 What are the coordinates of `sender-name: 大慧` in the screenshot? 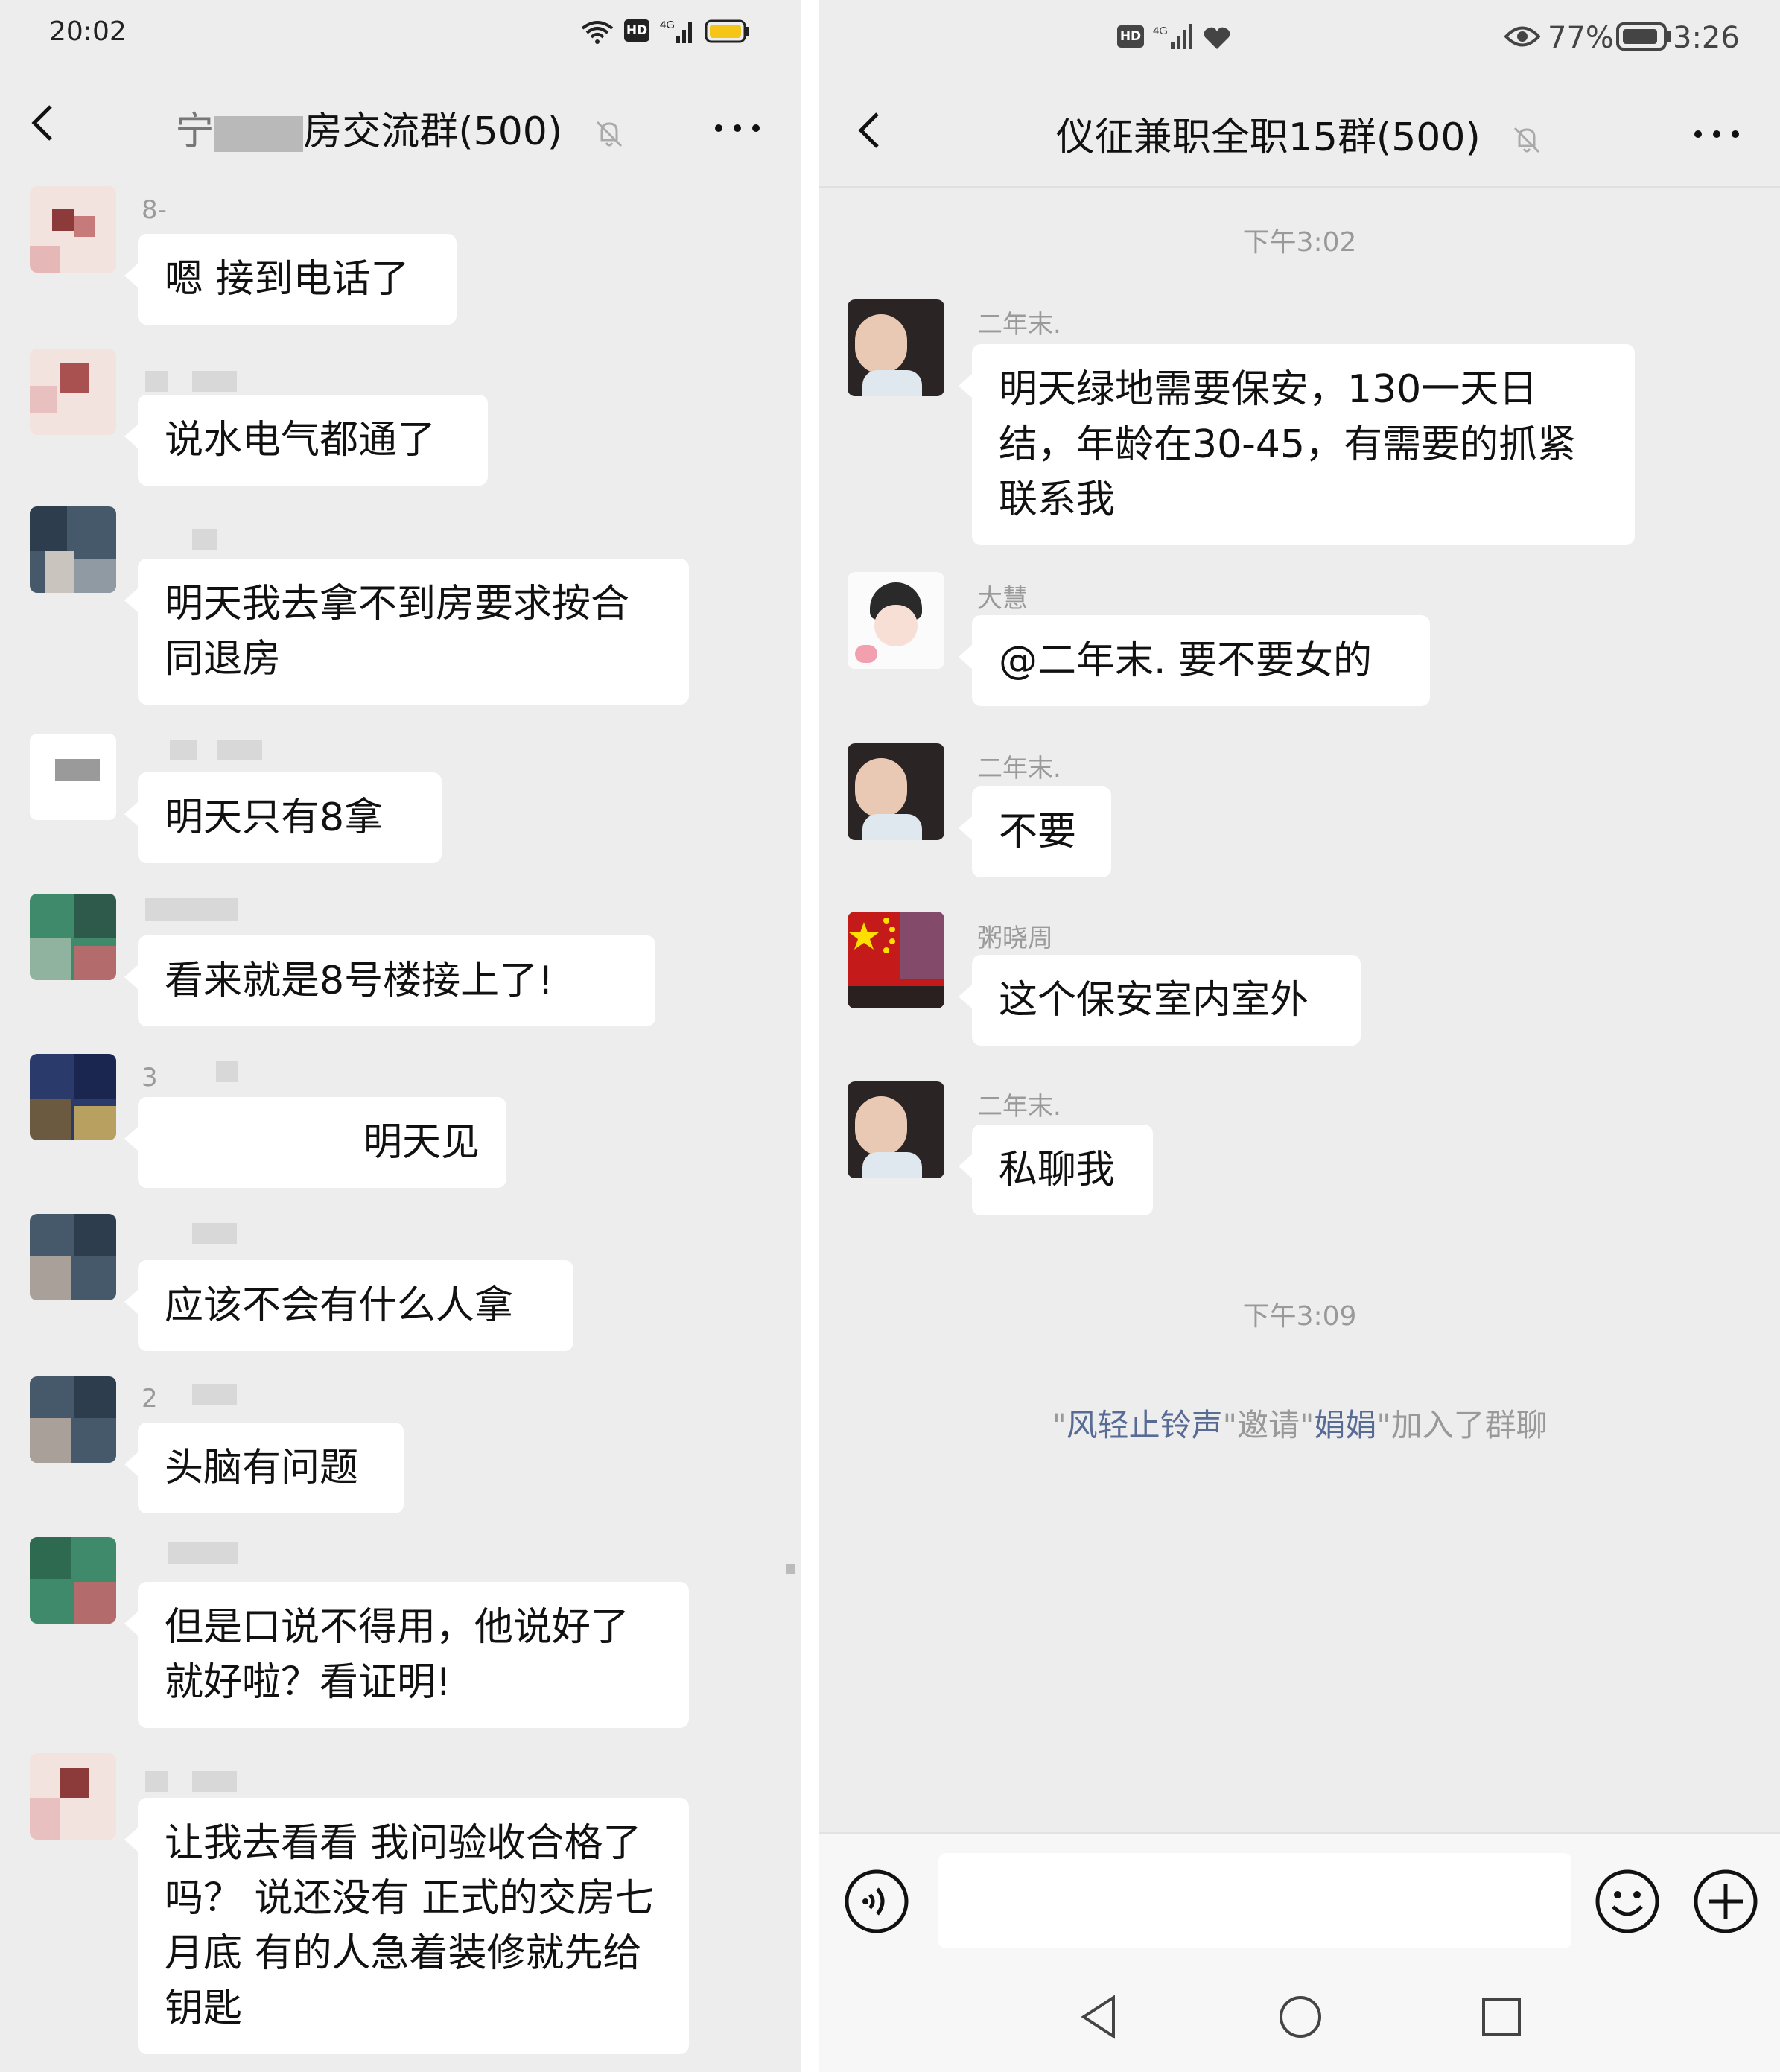 It's located at (1002, 599).